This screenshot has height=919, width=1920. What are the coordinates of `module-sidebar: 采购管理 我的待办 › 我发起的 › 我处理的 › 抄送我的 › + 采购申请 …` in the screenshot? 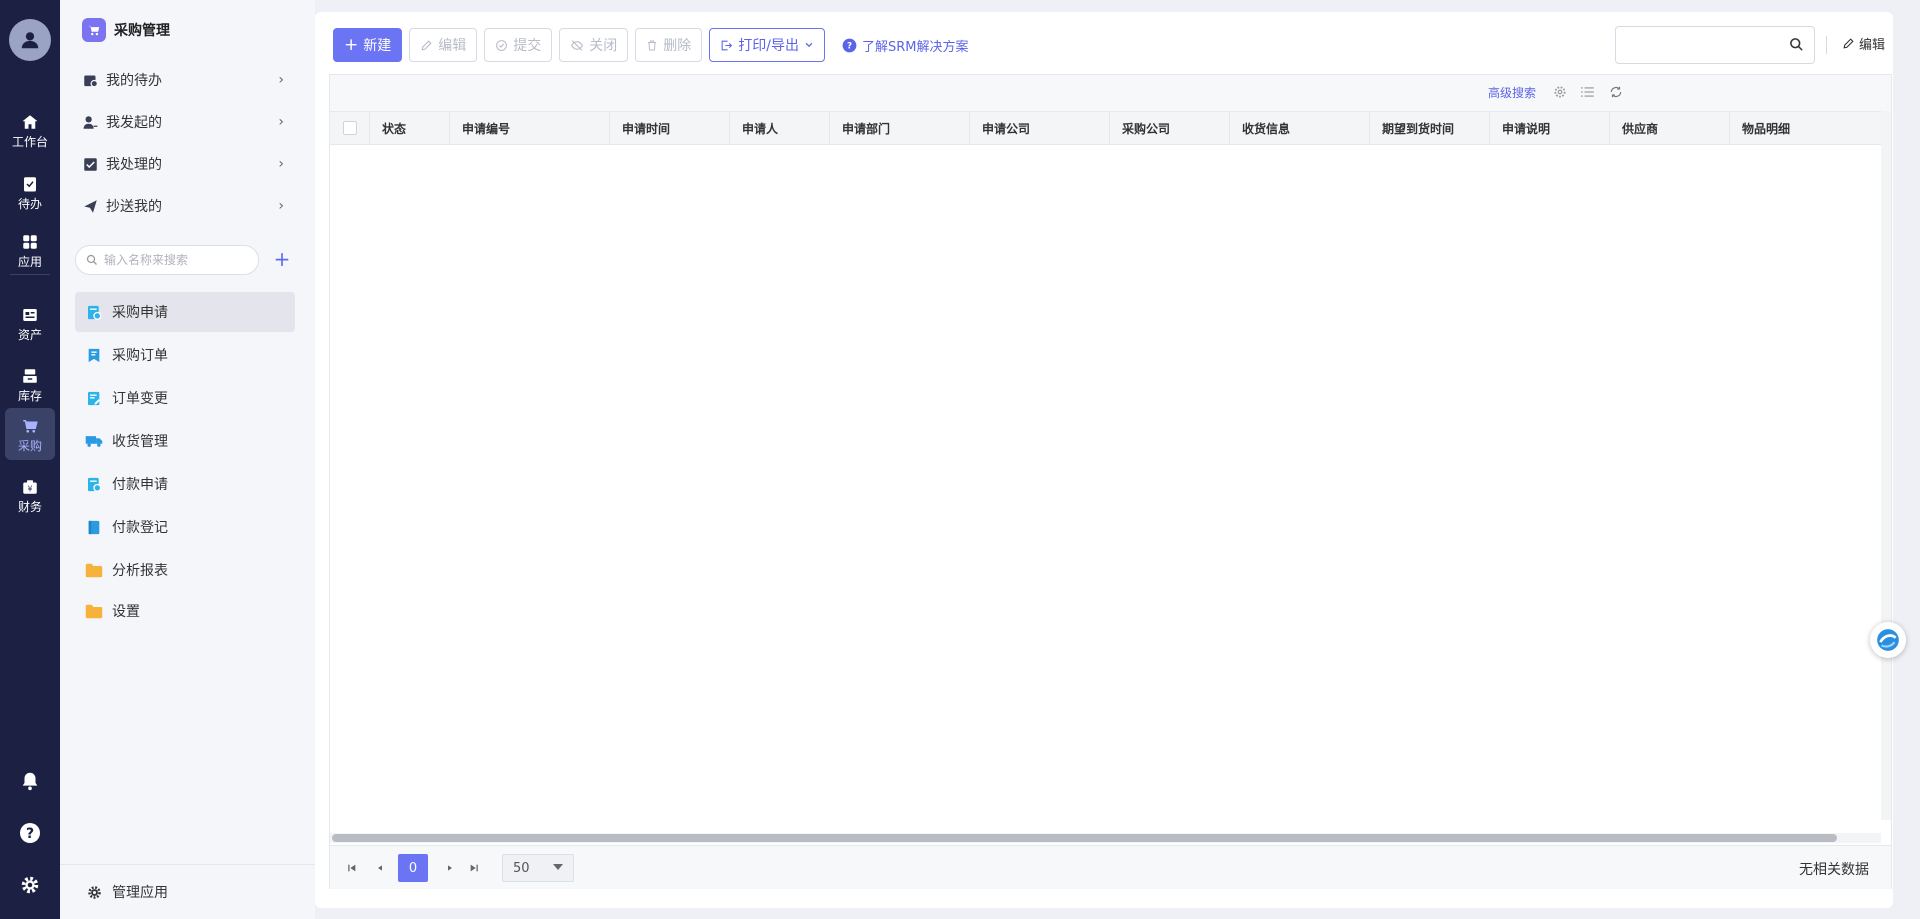 It's located at (187, 459).